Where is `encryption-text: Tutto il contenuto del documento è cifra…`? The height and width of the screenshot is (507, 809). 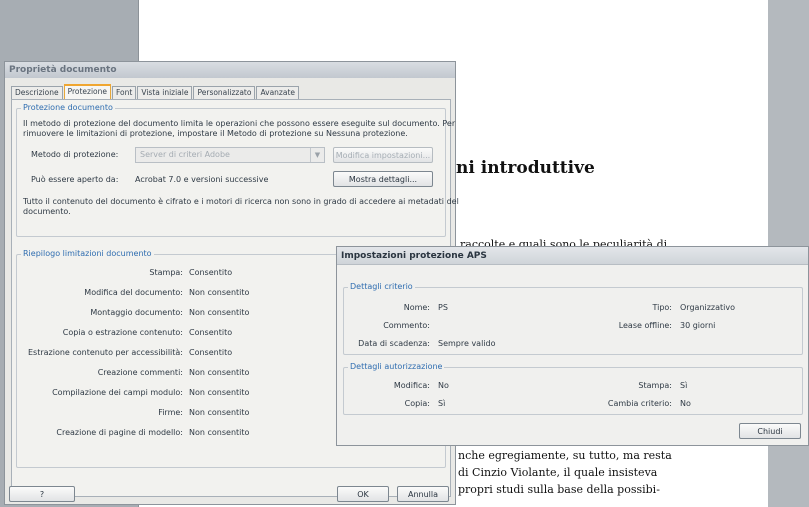
encryption-text: Tutto il contenuto del documento è cifra… is located at coordinates (241, 201).